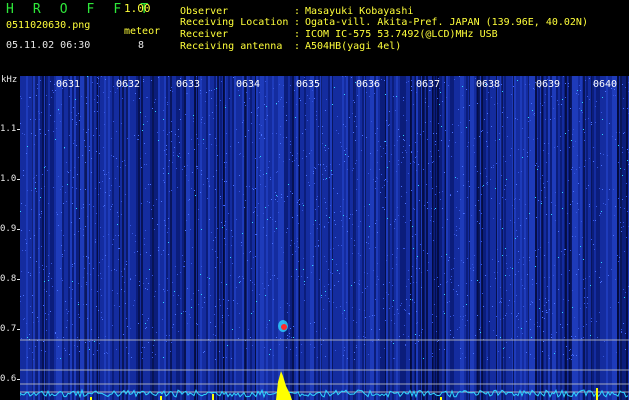 The height and width of the screenshot is (400, 629). I want to click on time-tick-label: 0631, so click(68, 84).